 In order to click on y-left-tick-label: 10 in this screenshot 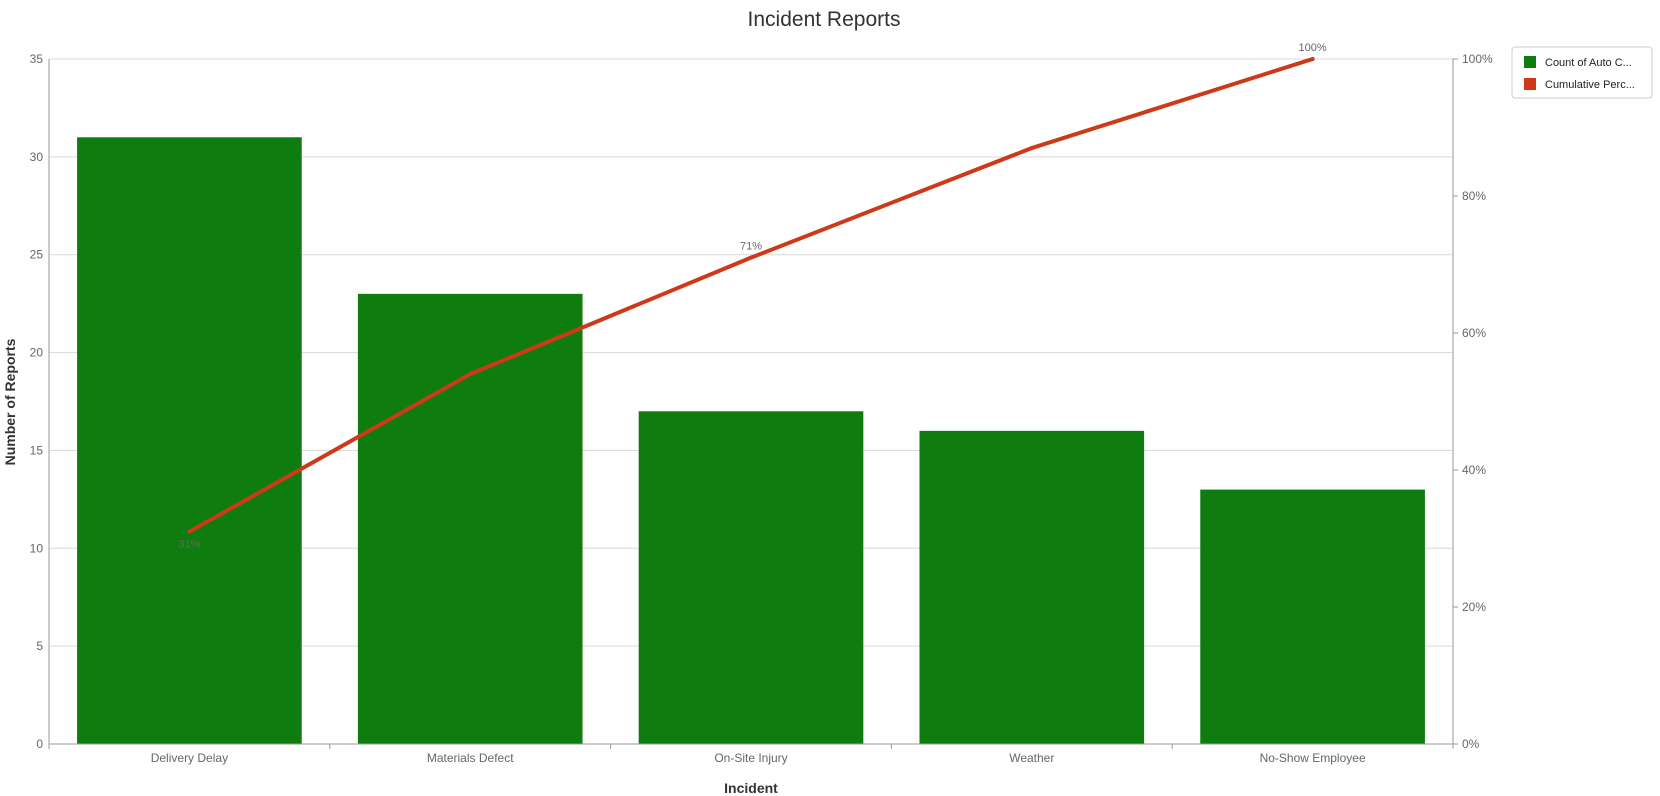, I will do `click(37, 548)`.